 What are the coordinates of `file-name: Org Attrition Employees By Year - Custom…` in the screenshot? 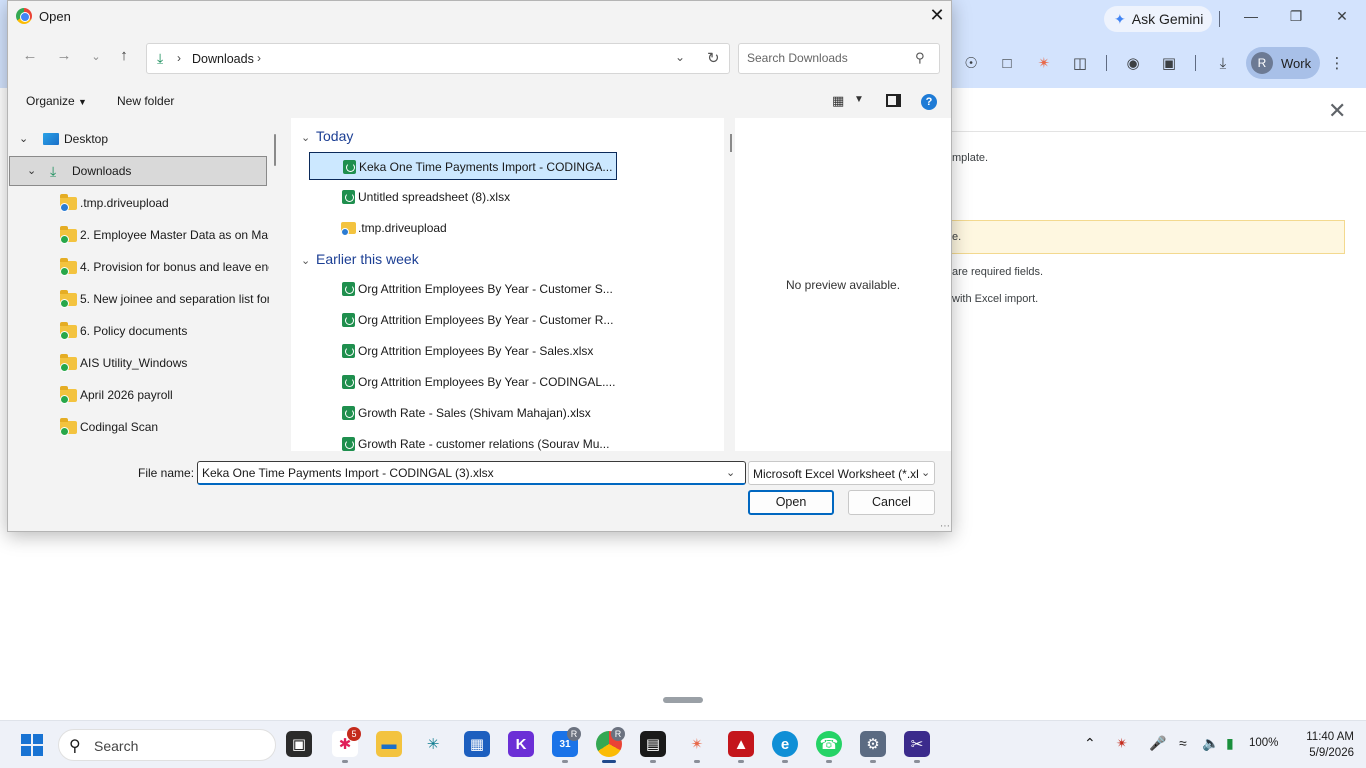 It's located at (485, 289).